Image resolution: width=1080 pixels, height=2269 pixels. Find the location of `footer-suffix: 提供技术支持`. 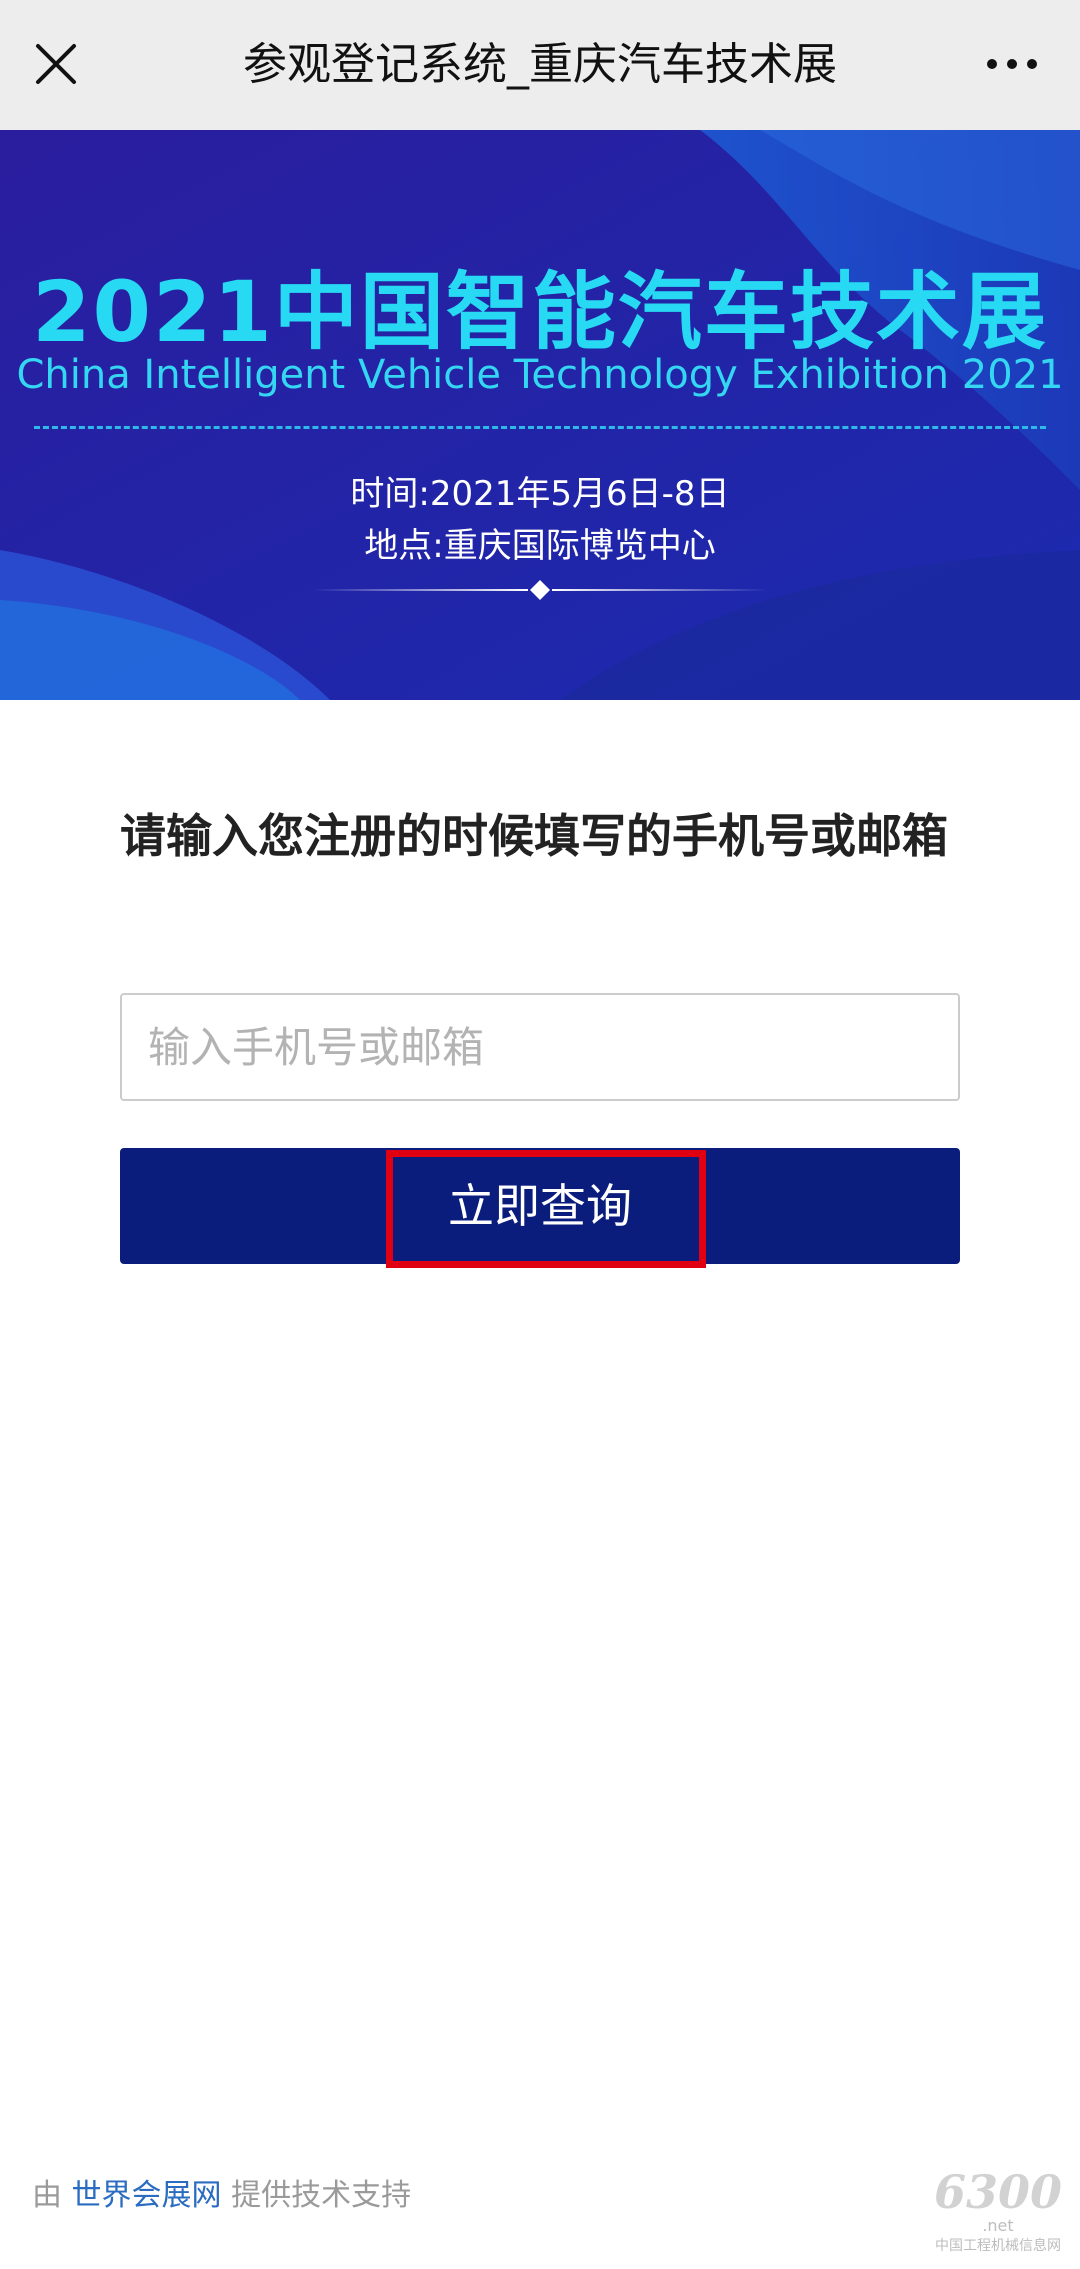

footer-suffix: 提供技术支持 is located at coordinates (321, 2195).